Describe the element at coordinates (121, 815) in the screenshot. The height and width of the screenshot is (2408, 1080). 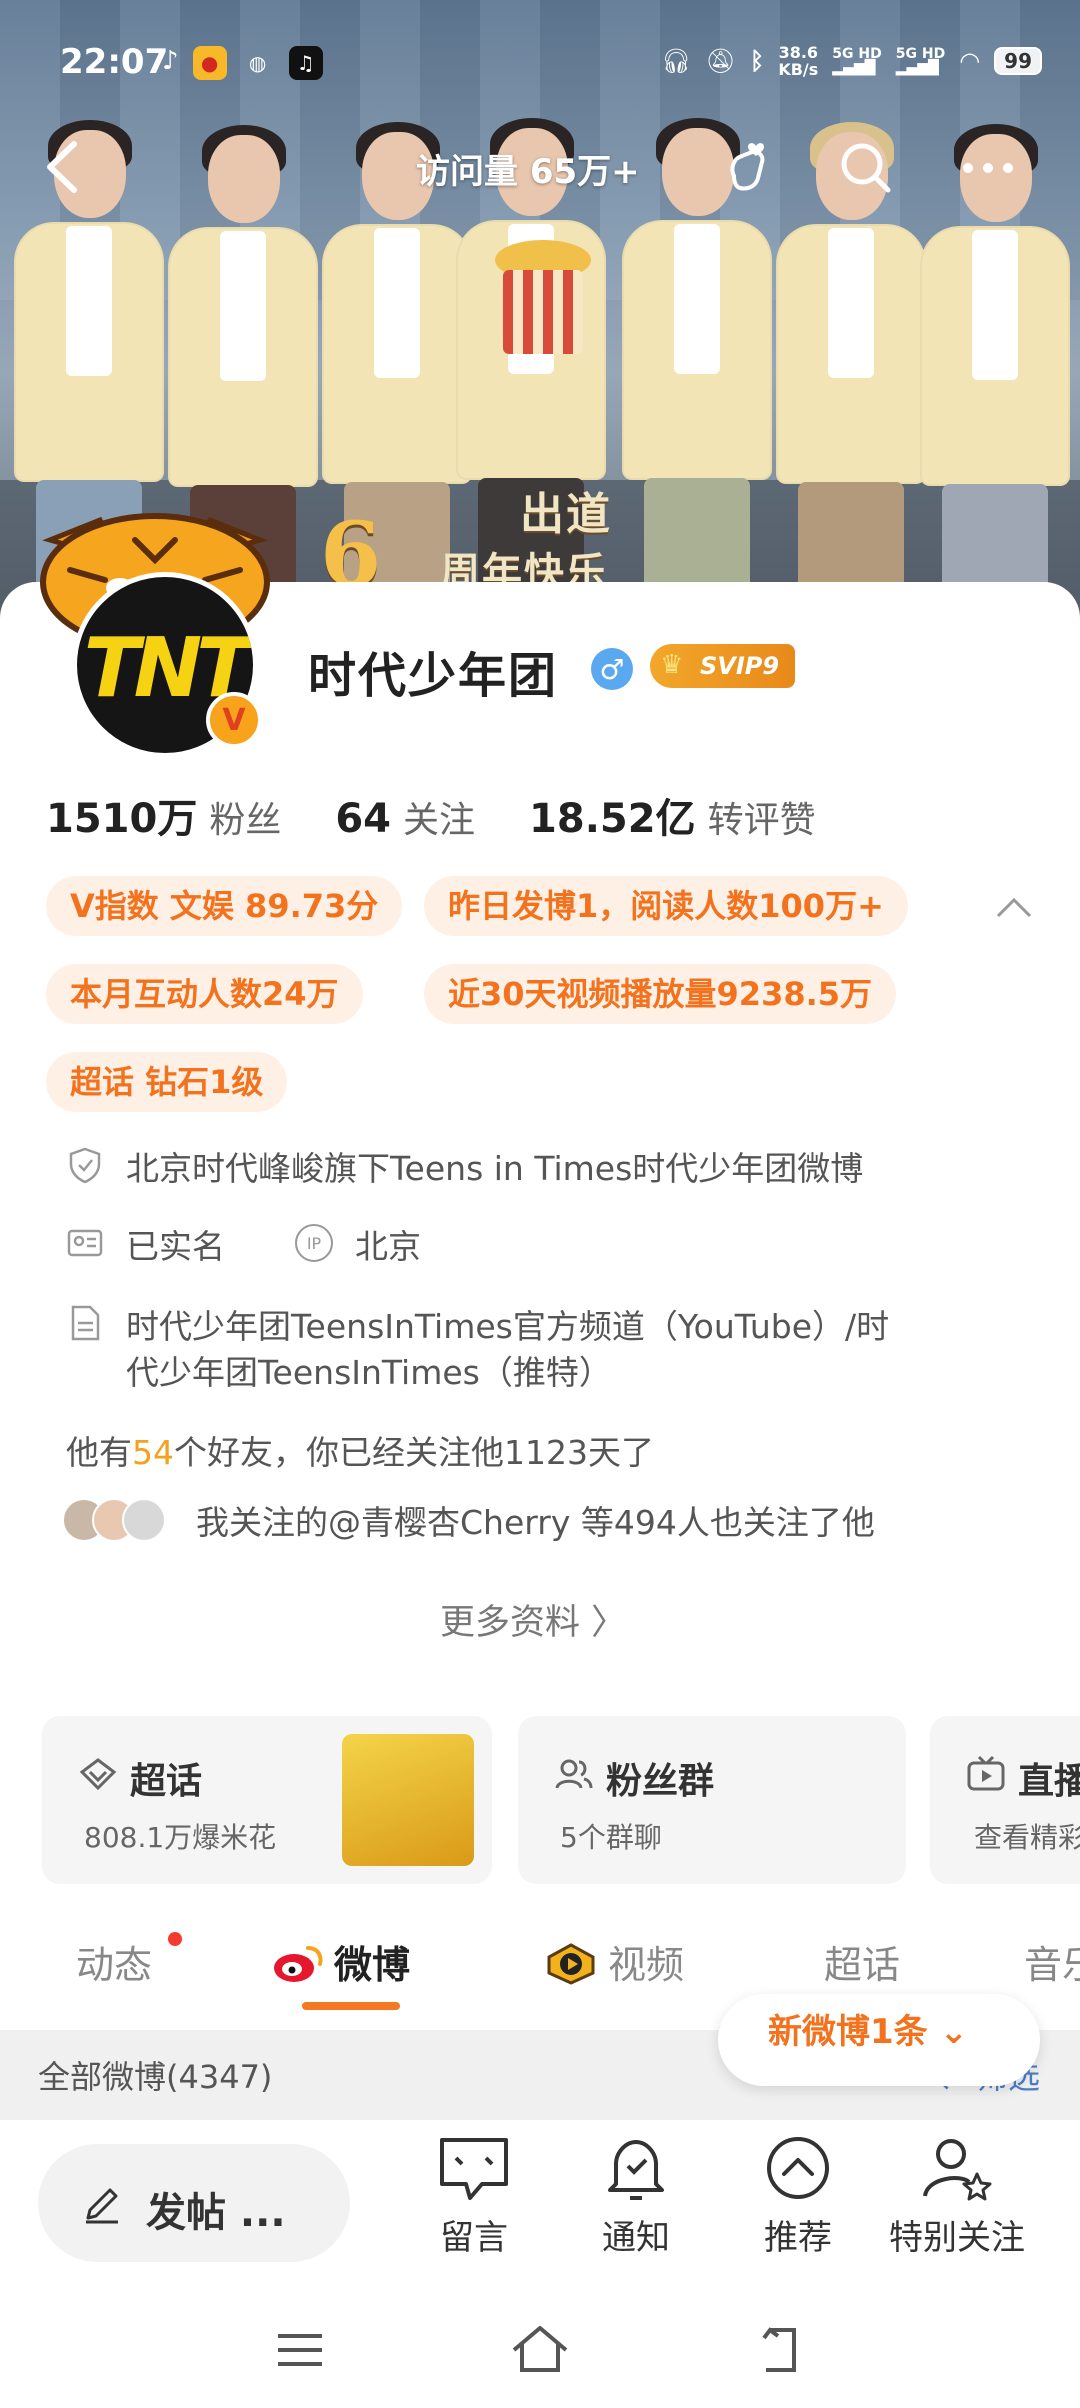
I see `followers-count: 1510万` at that location.